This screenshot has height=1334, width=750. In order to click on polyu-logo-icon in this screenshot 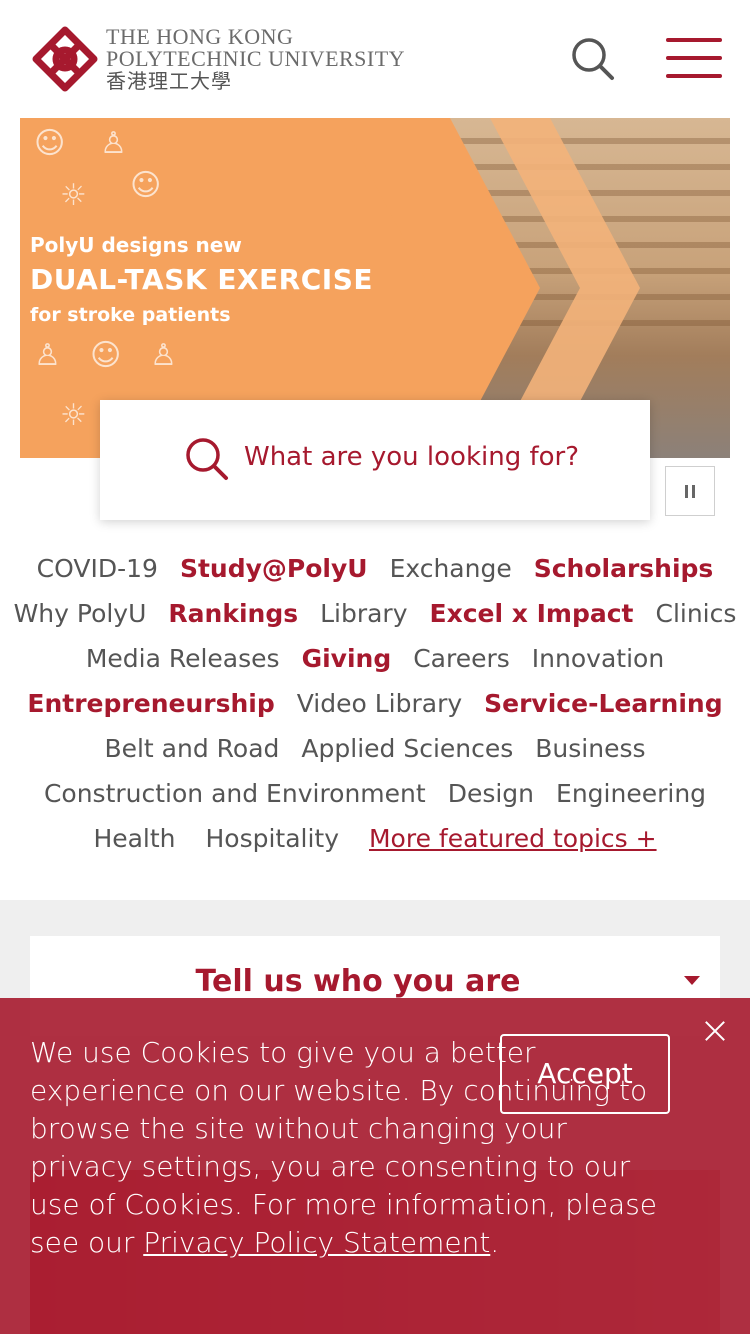, I will do `click(65, 59)`.